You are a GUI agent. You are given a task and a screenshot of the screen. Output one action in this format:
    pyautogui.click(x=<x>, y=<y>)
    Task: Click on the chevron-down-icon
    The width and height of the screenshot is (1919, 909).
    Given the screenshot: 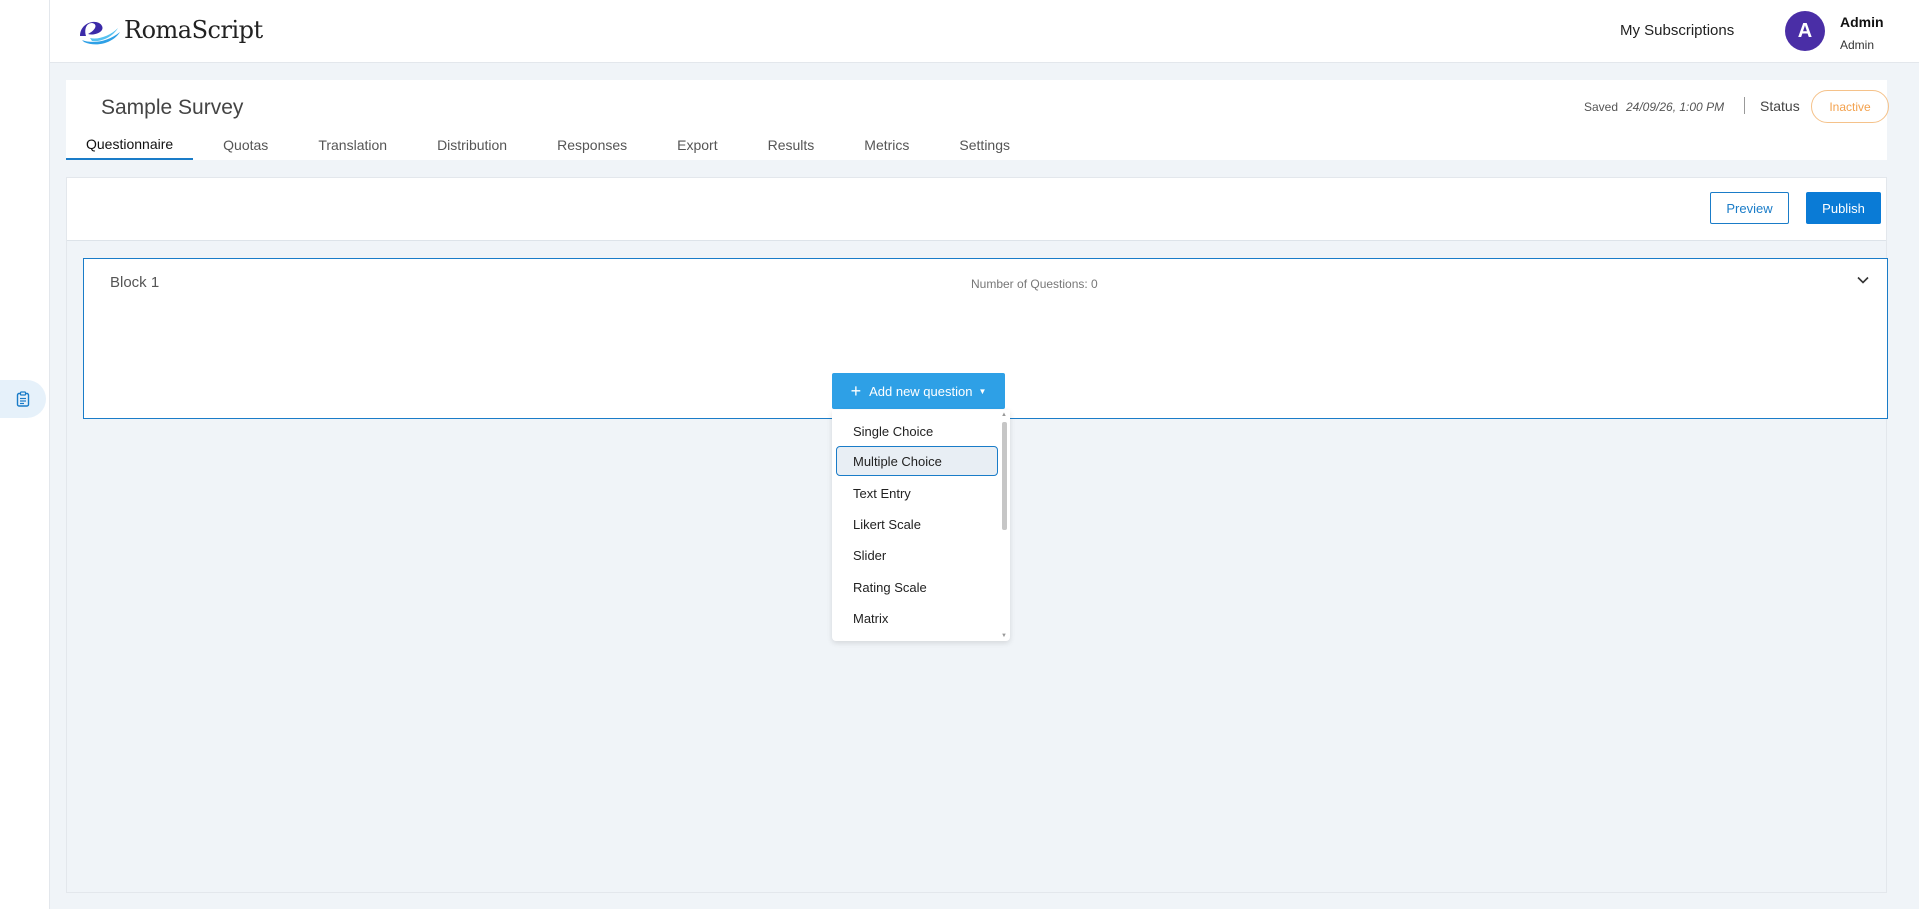 What is the action you would take?
    pyautogui.click(x=1863, y=282)
    